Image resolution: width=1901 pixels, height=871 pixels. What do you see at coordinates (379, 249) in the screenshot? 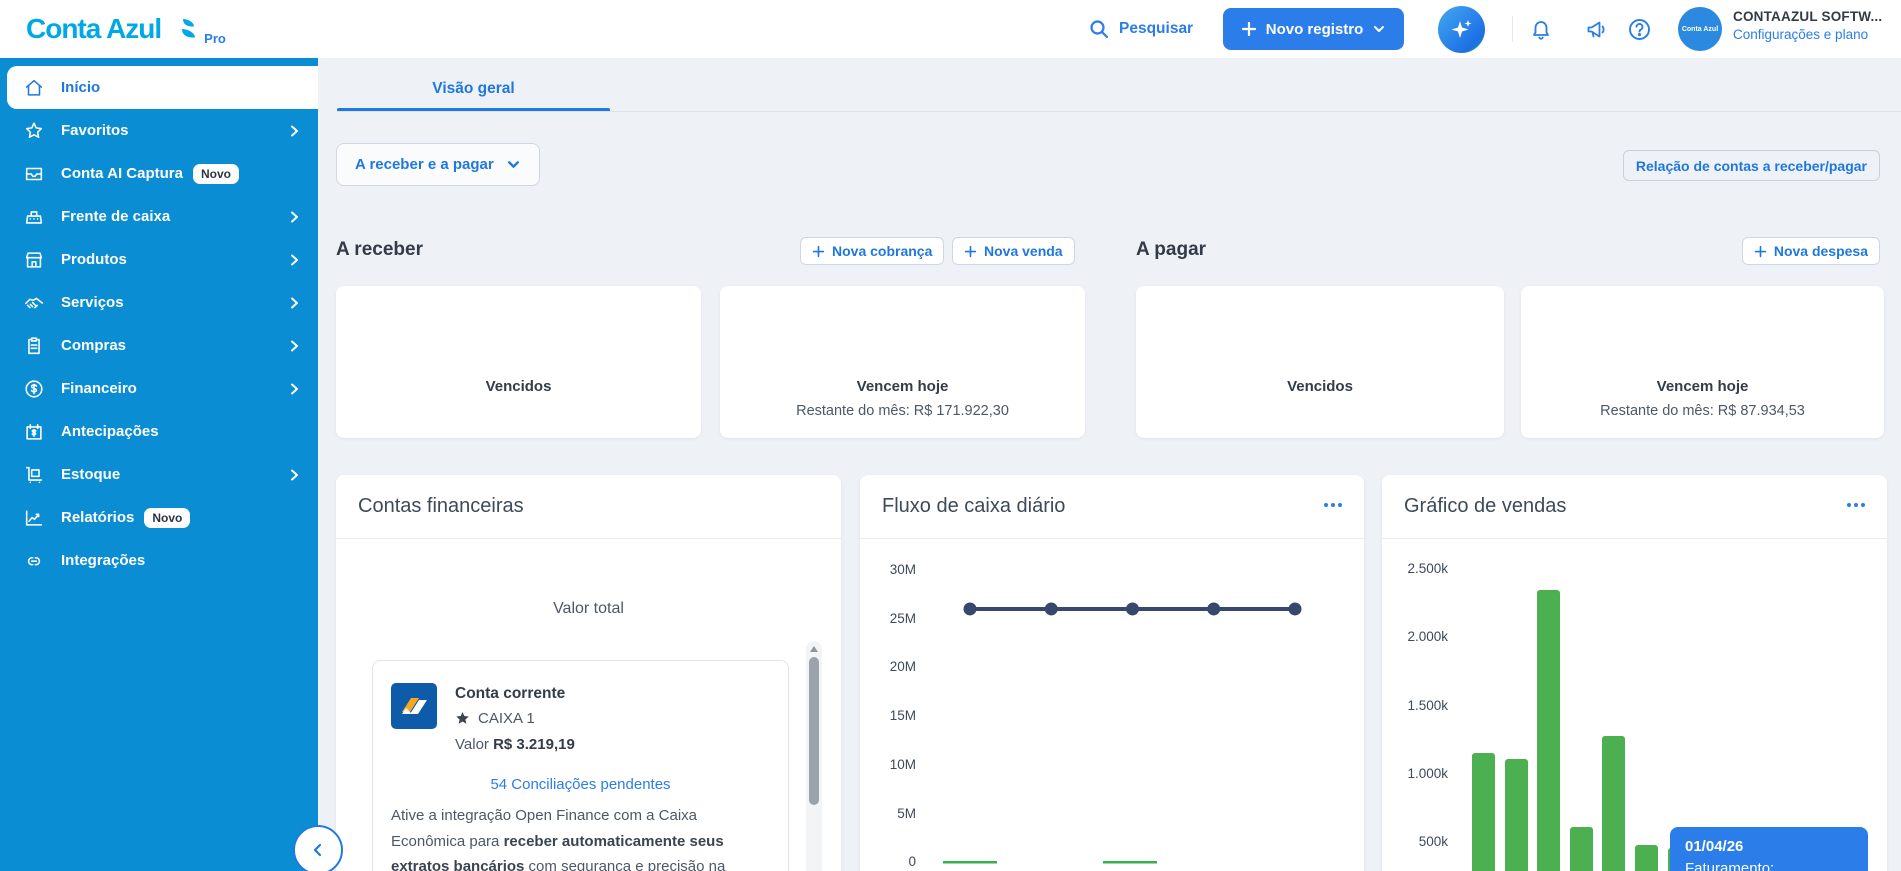
I see `receivables-title: A receber` at bounding box center [379, 249].